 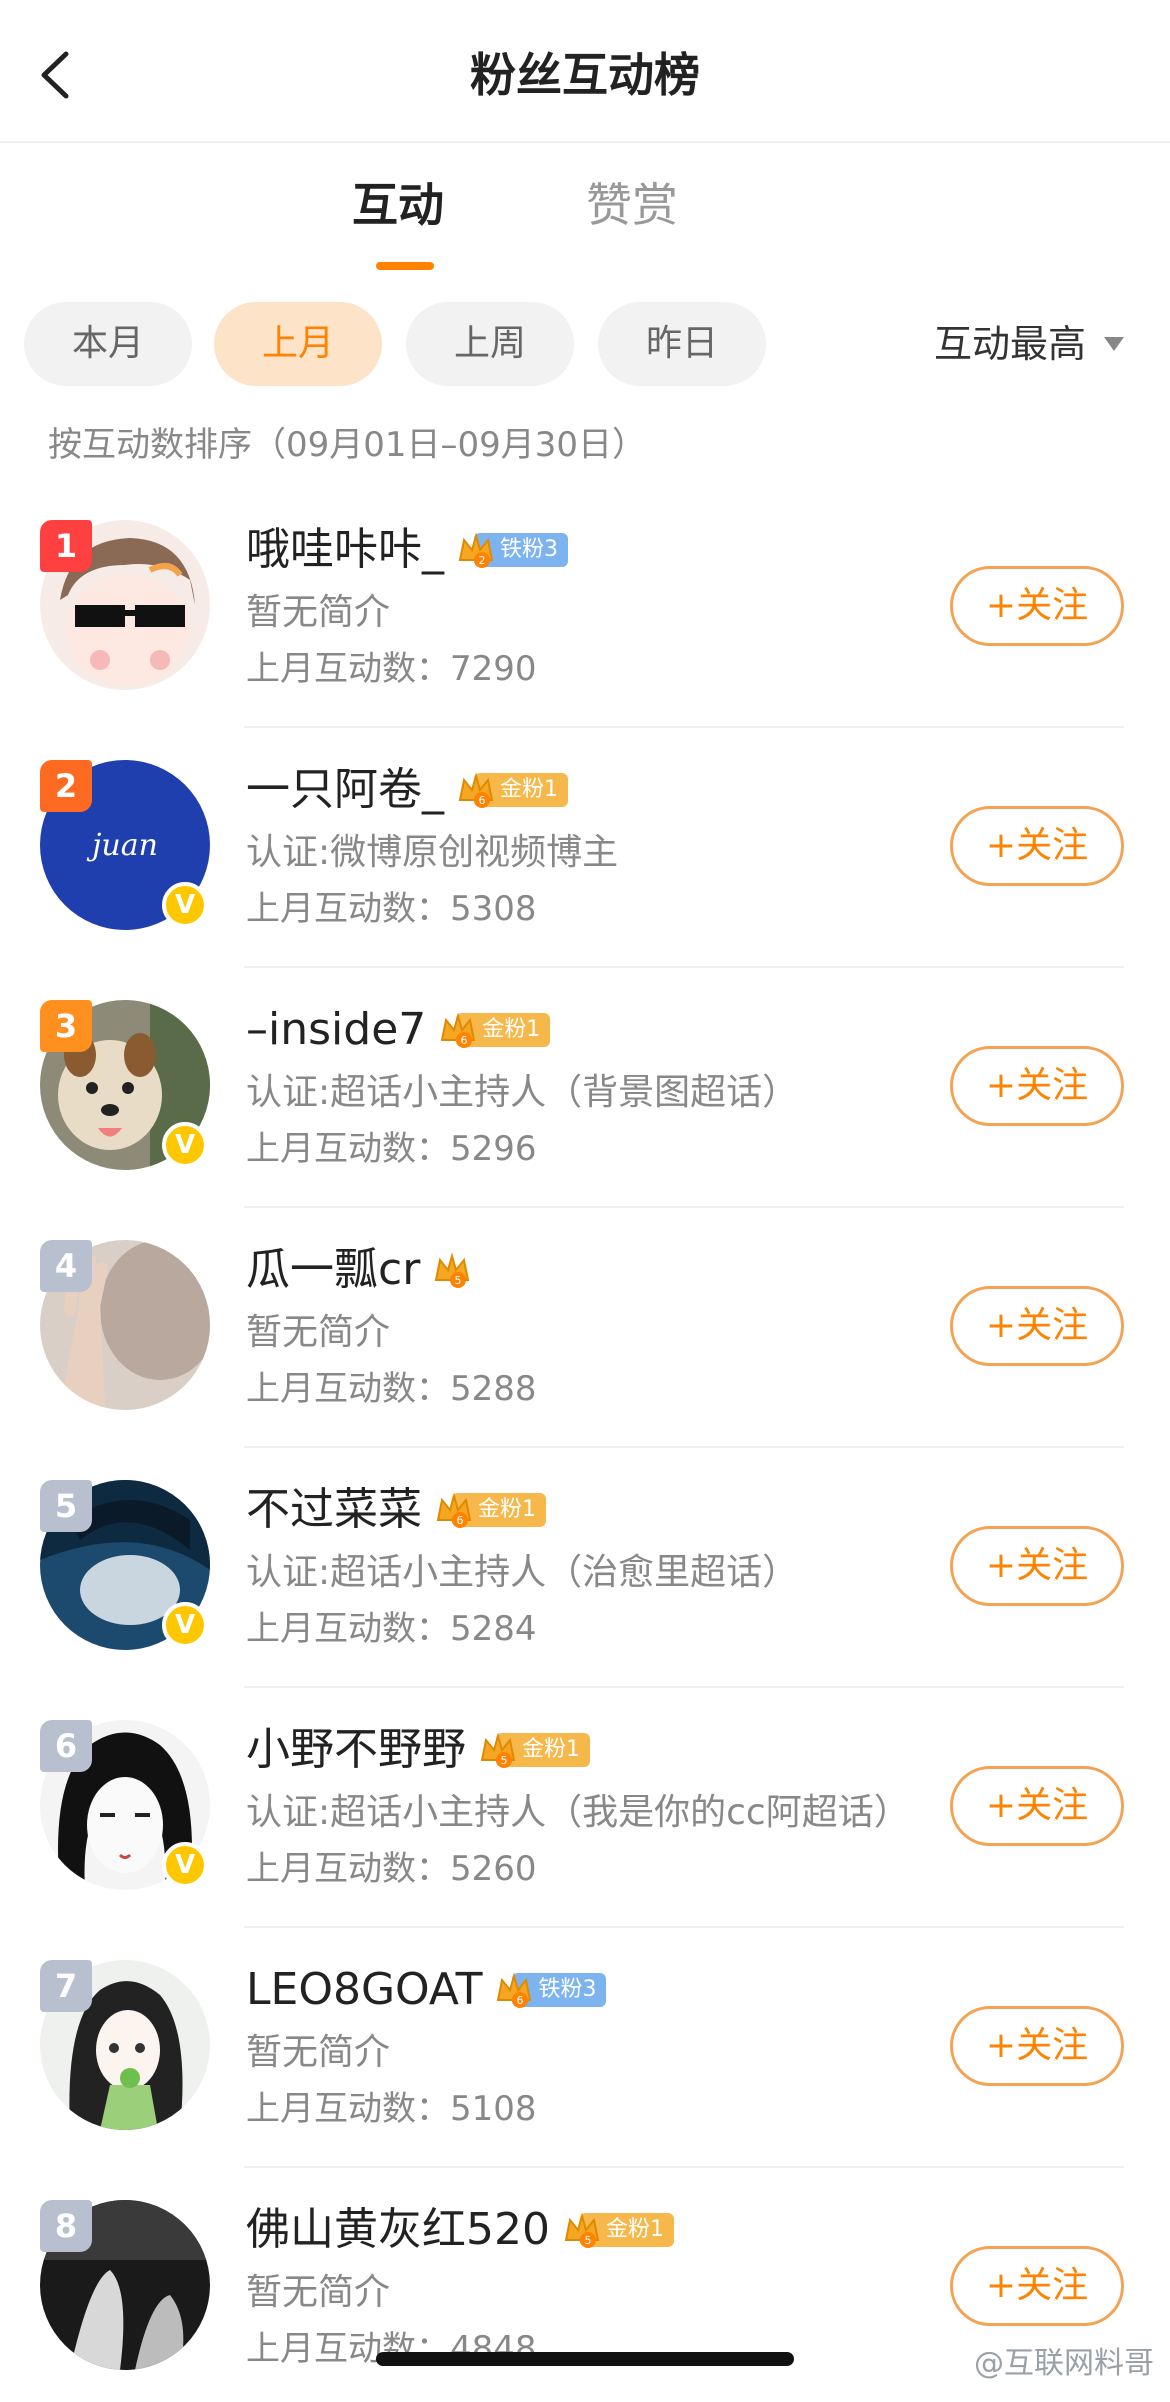 I want to click on filter-yesterday: 昨日, so click(x=682, y=344).